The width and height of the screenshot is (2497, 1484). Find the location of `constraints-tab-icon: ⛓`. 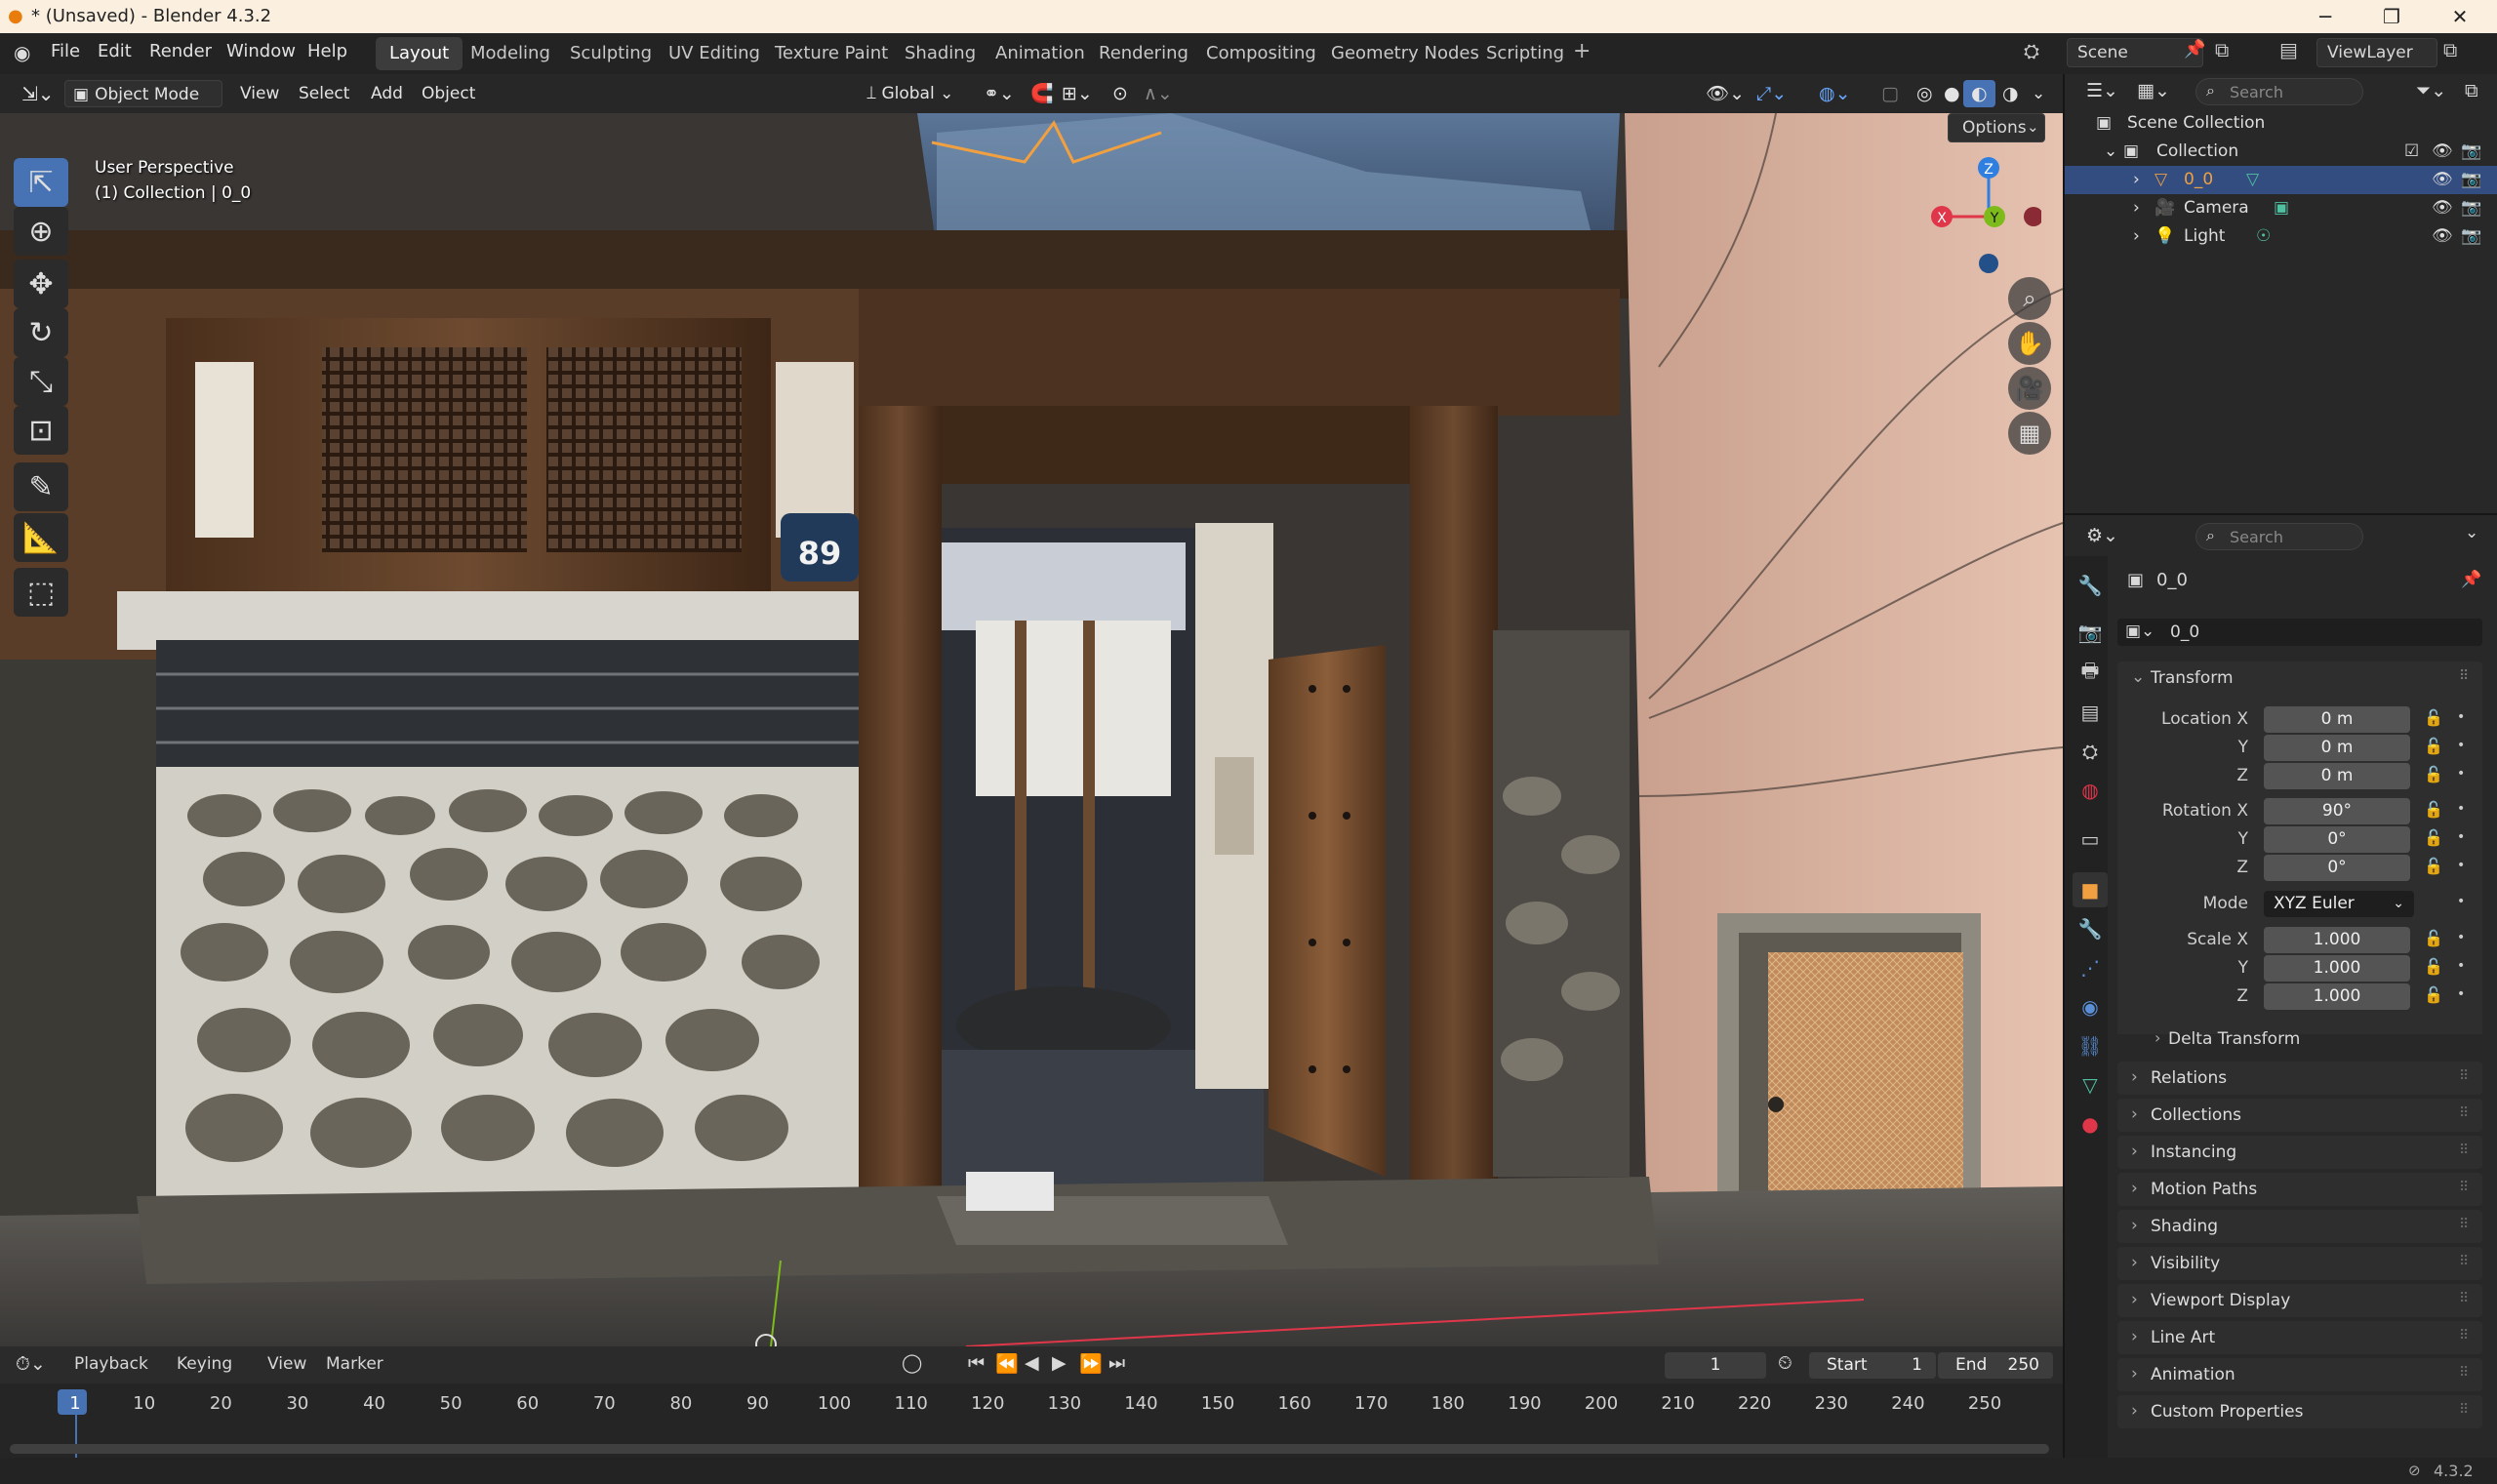

constraints-tab-icon: ⛓ is located at coordinates (2090, 1045).